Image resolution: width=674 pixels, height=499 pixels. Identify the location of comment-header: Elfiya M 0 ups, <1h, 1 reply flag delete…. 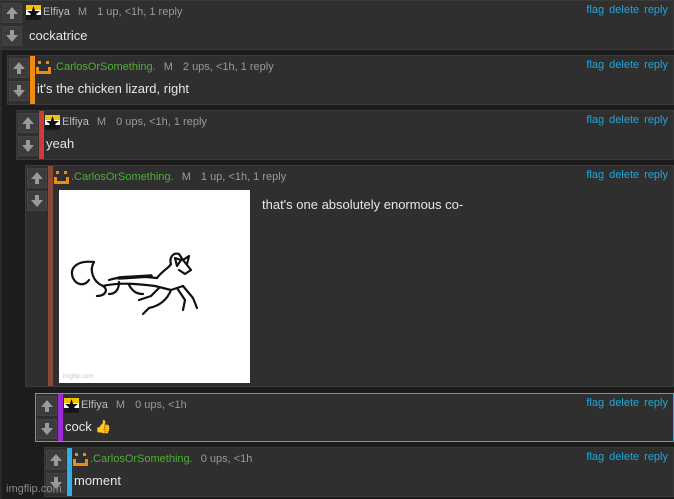
(359, 122).